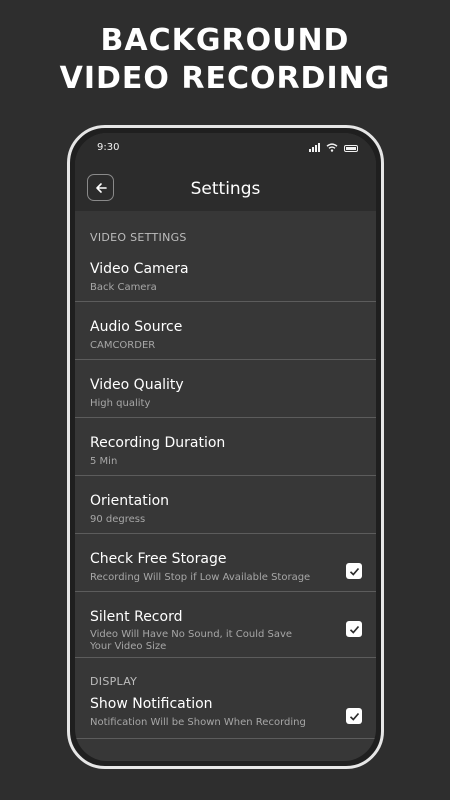 This screenshot has width=450, height=800. I want to click on notification-checkbox, so click(354, 716).